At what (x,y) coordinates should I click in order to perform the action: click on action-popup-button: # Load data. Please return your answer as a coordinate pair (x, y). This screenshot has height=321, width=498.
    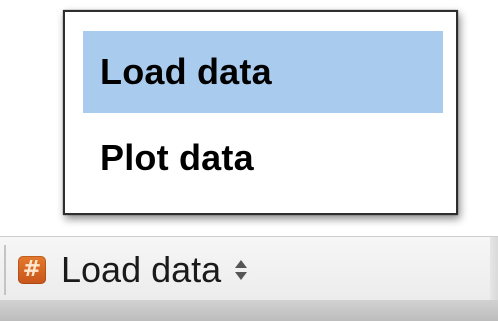
    Looking at the image, I should click on (133, 270).